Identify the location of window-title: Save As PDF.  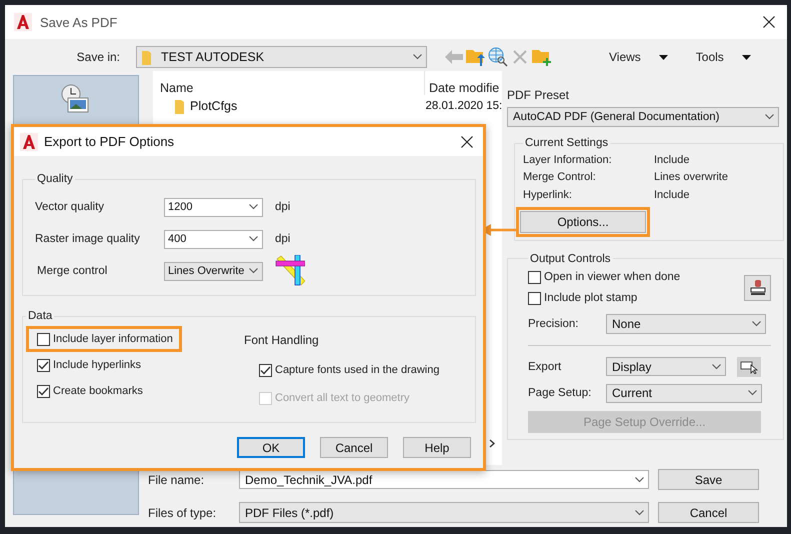
(79, 22).